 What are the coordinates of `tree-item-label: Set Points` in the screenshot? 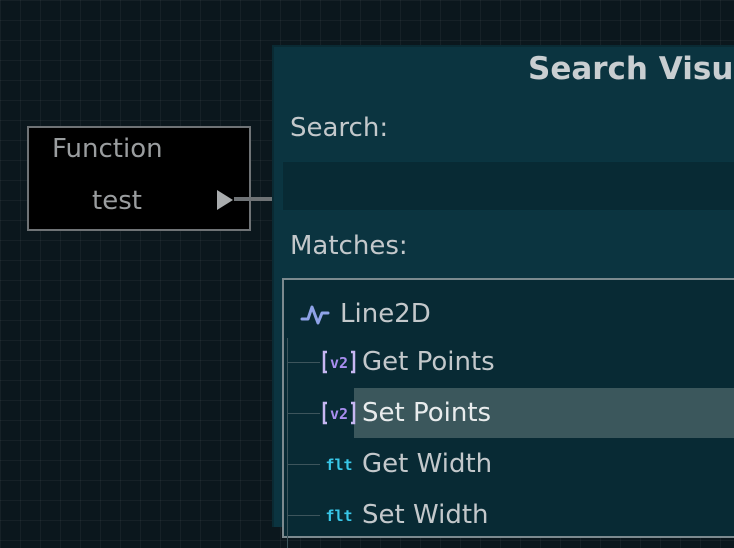 It's located at (427, 413).